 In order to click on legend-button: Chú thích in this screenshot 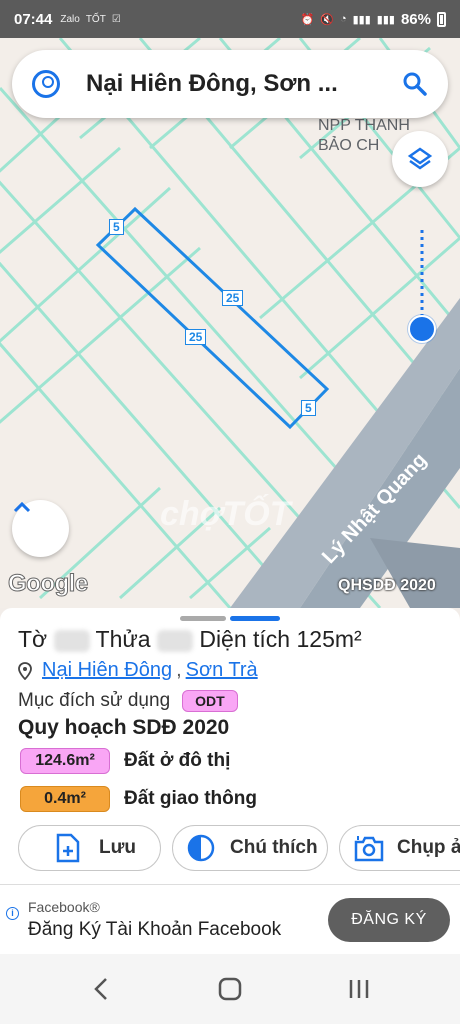, I will do `click(250, 848)`.